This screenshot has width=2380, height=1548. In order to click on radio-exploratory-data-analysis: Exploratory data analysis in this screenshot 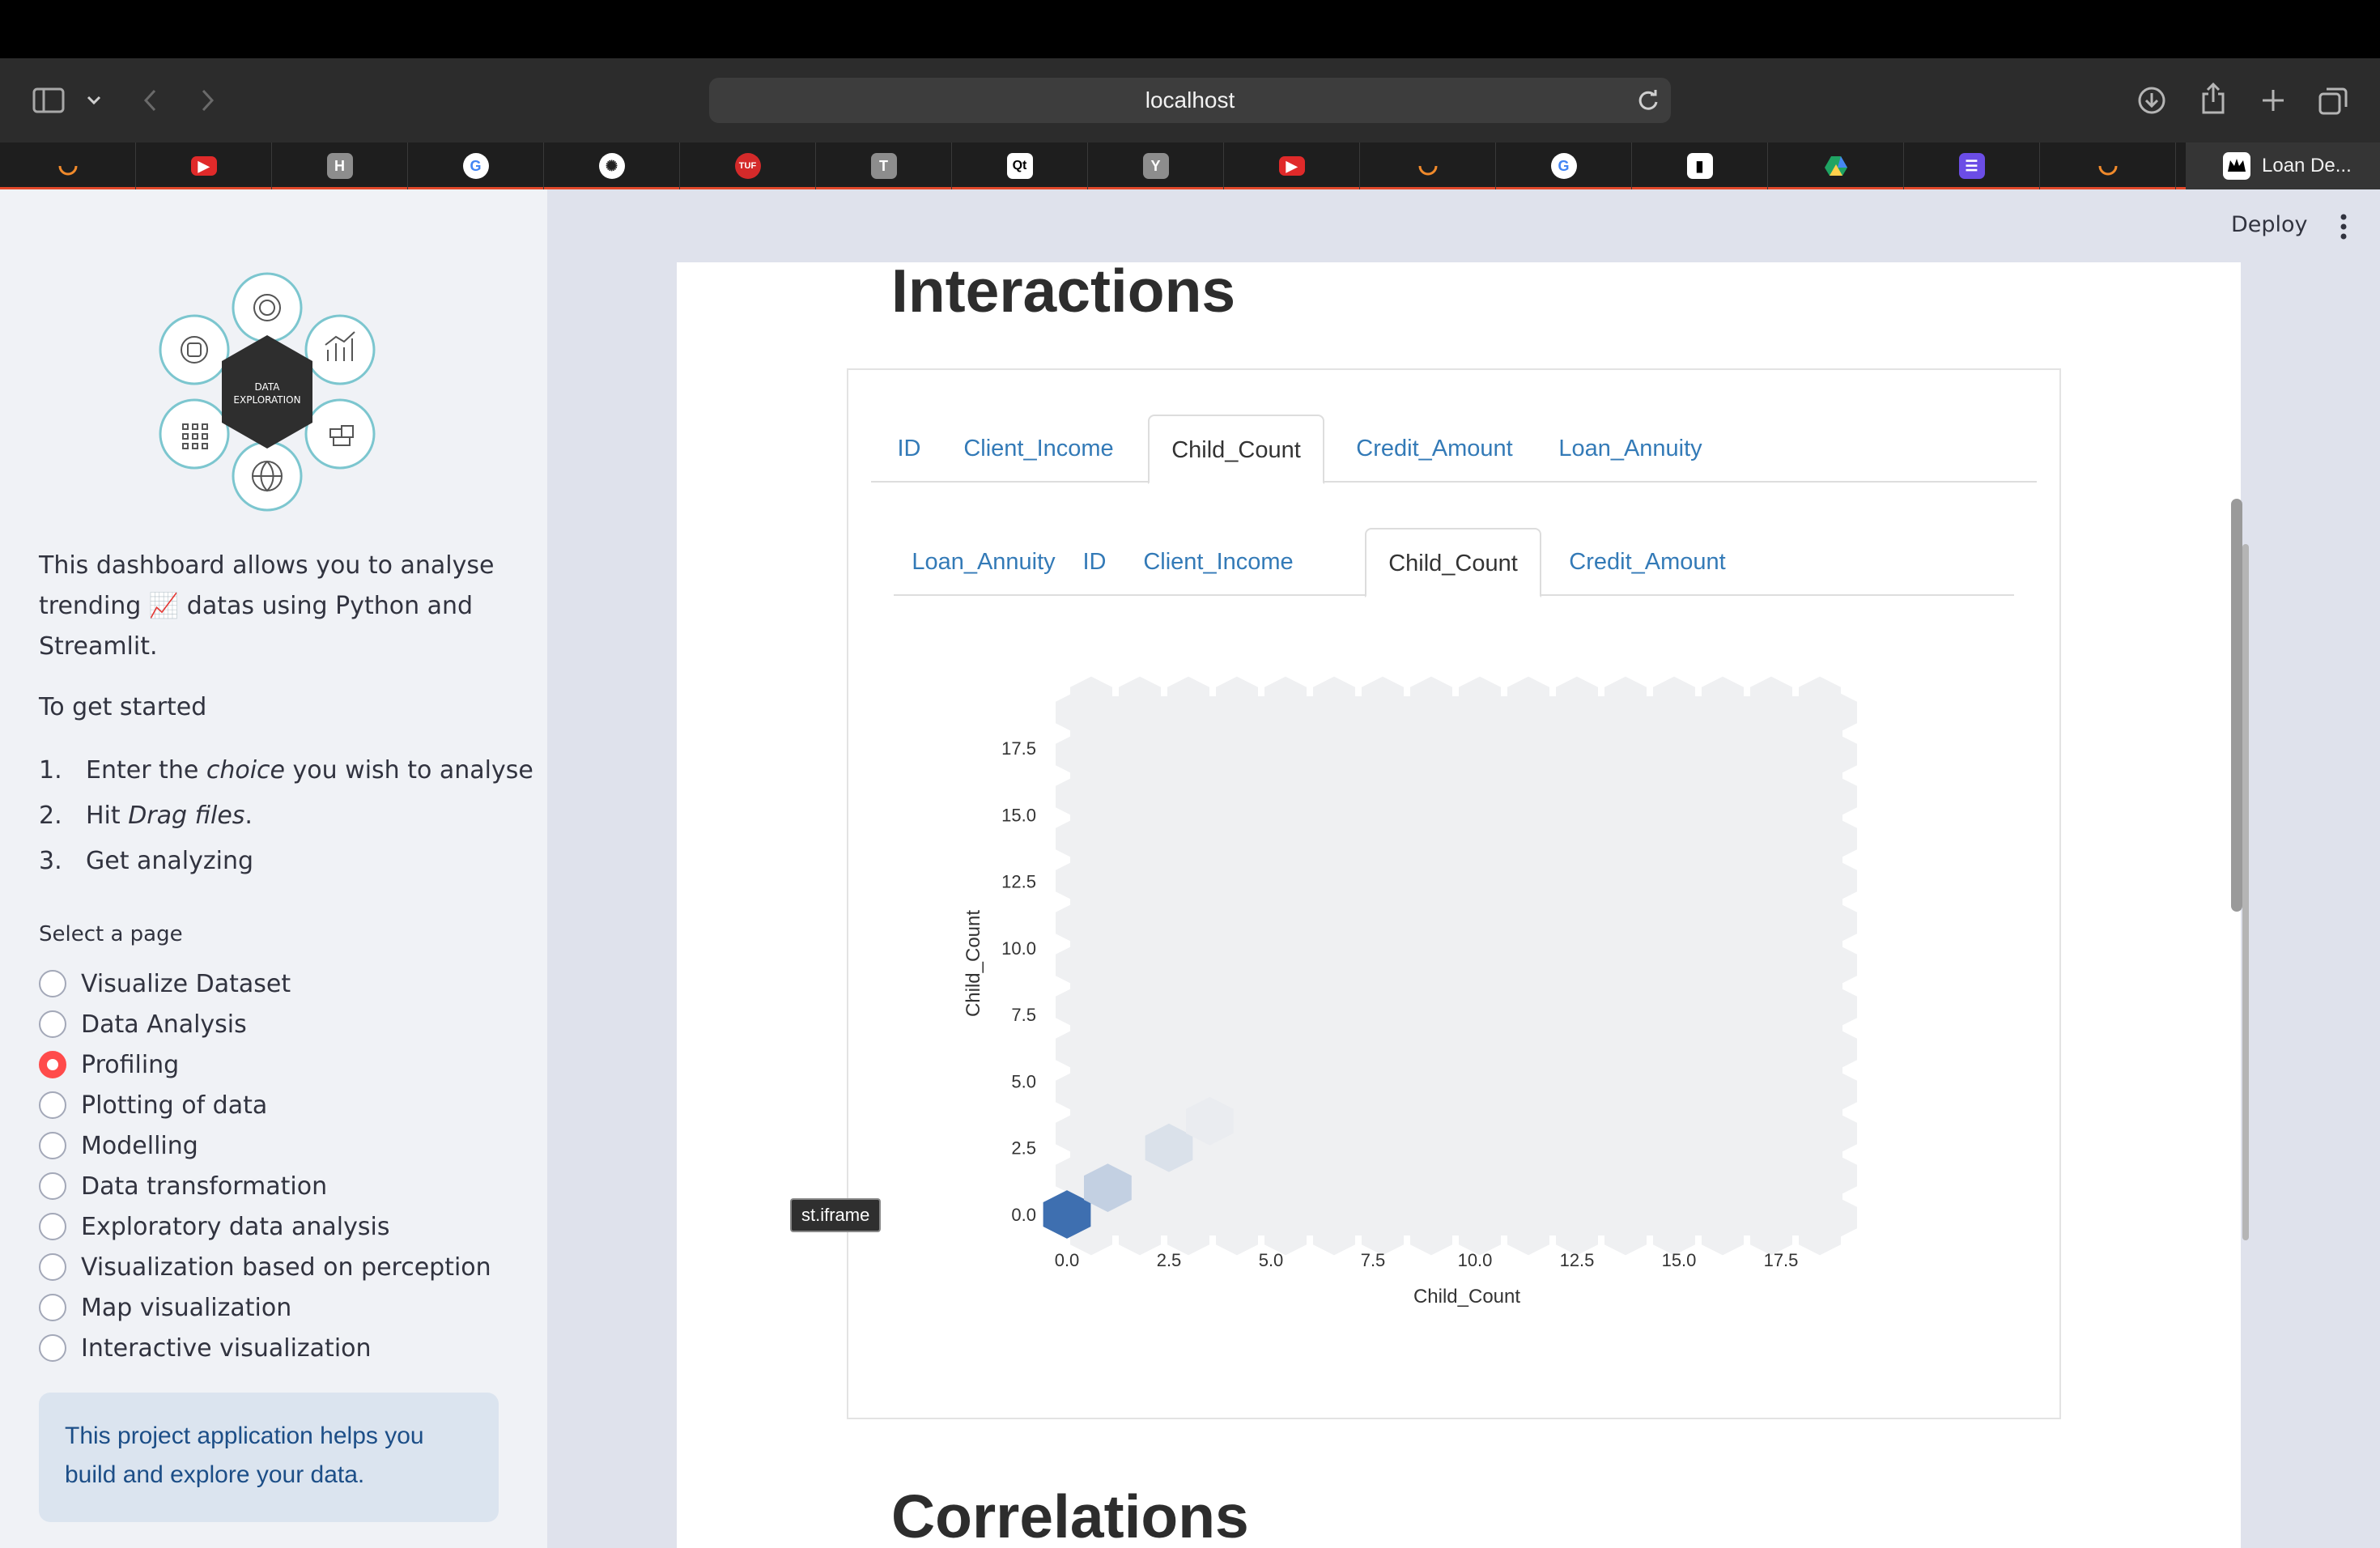, I will do `click(214, 1226)`.